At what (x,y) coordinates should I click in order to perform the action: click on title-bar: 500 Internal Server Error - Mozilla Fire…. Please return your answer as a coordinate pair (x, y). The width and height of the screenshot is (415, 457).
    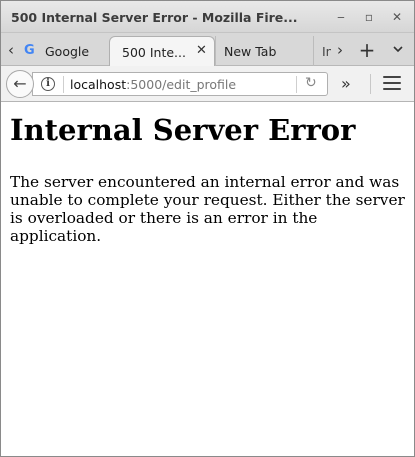
    Looking at the image, I should click on (207, 17).